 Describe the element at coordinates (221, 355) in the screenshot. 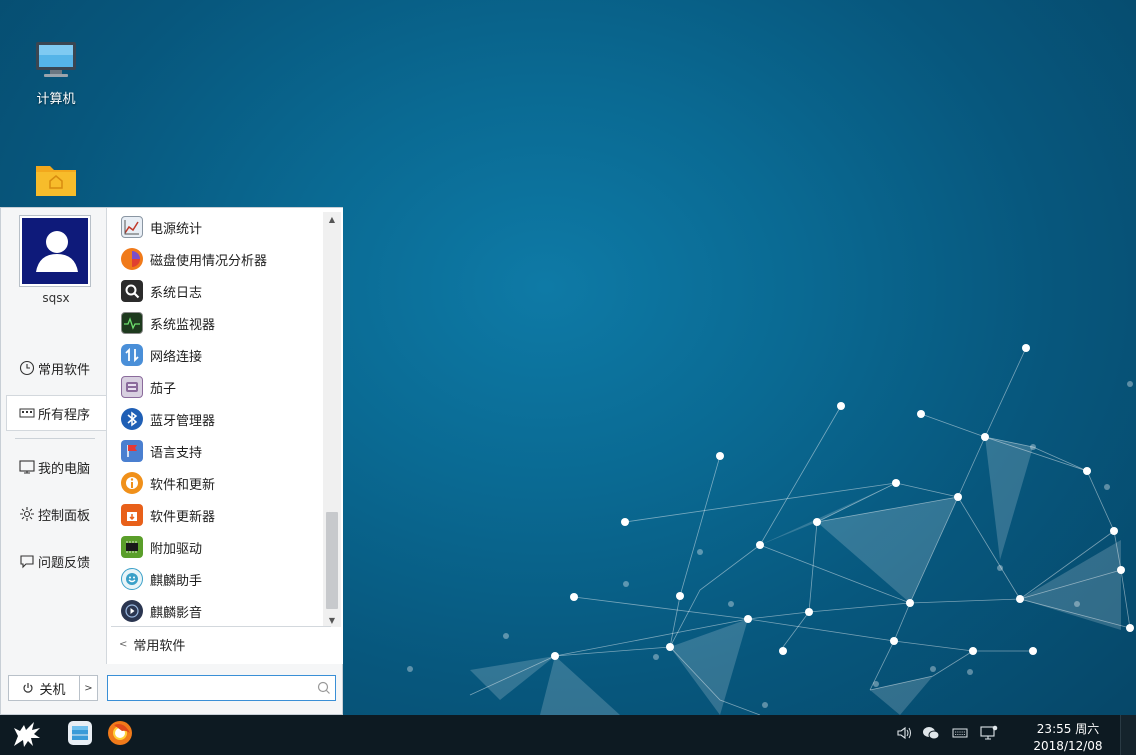

I see `app-item-network: 网络连接` at that location.